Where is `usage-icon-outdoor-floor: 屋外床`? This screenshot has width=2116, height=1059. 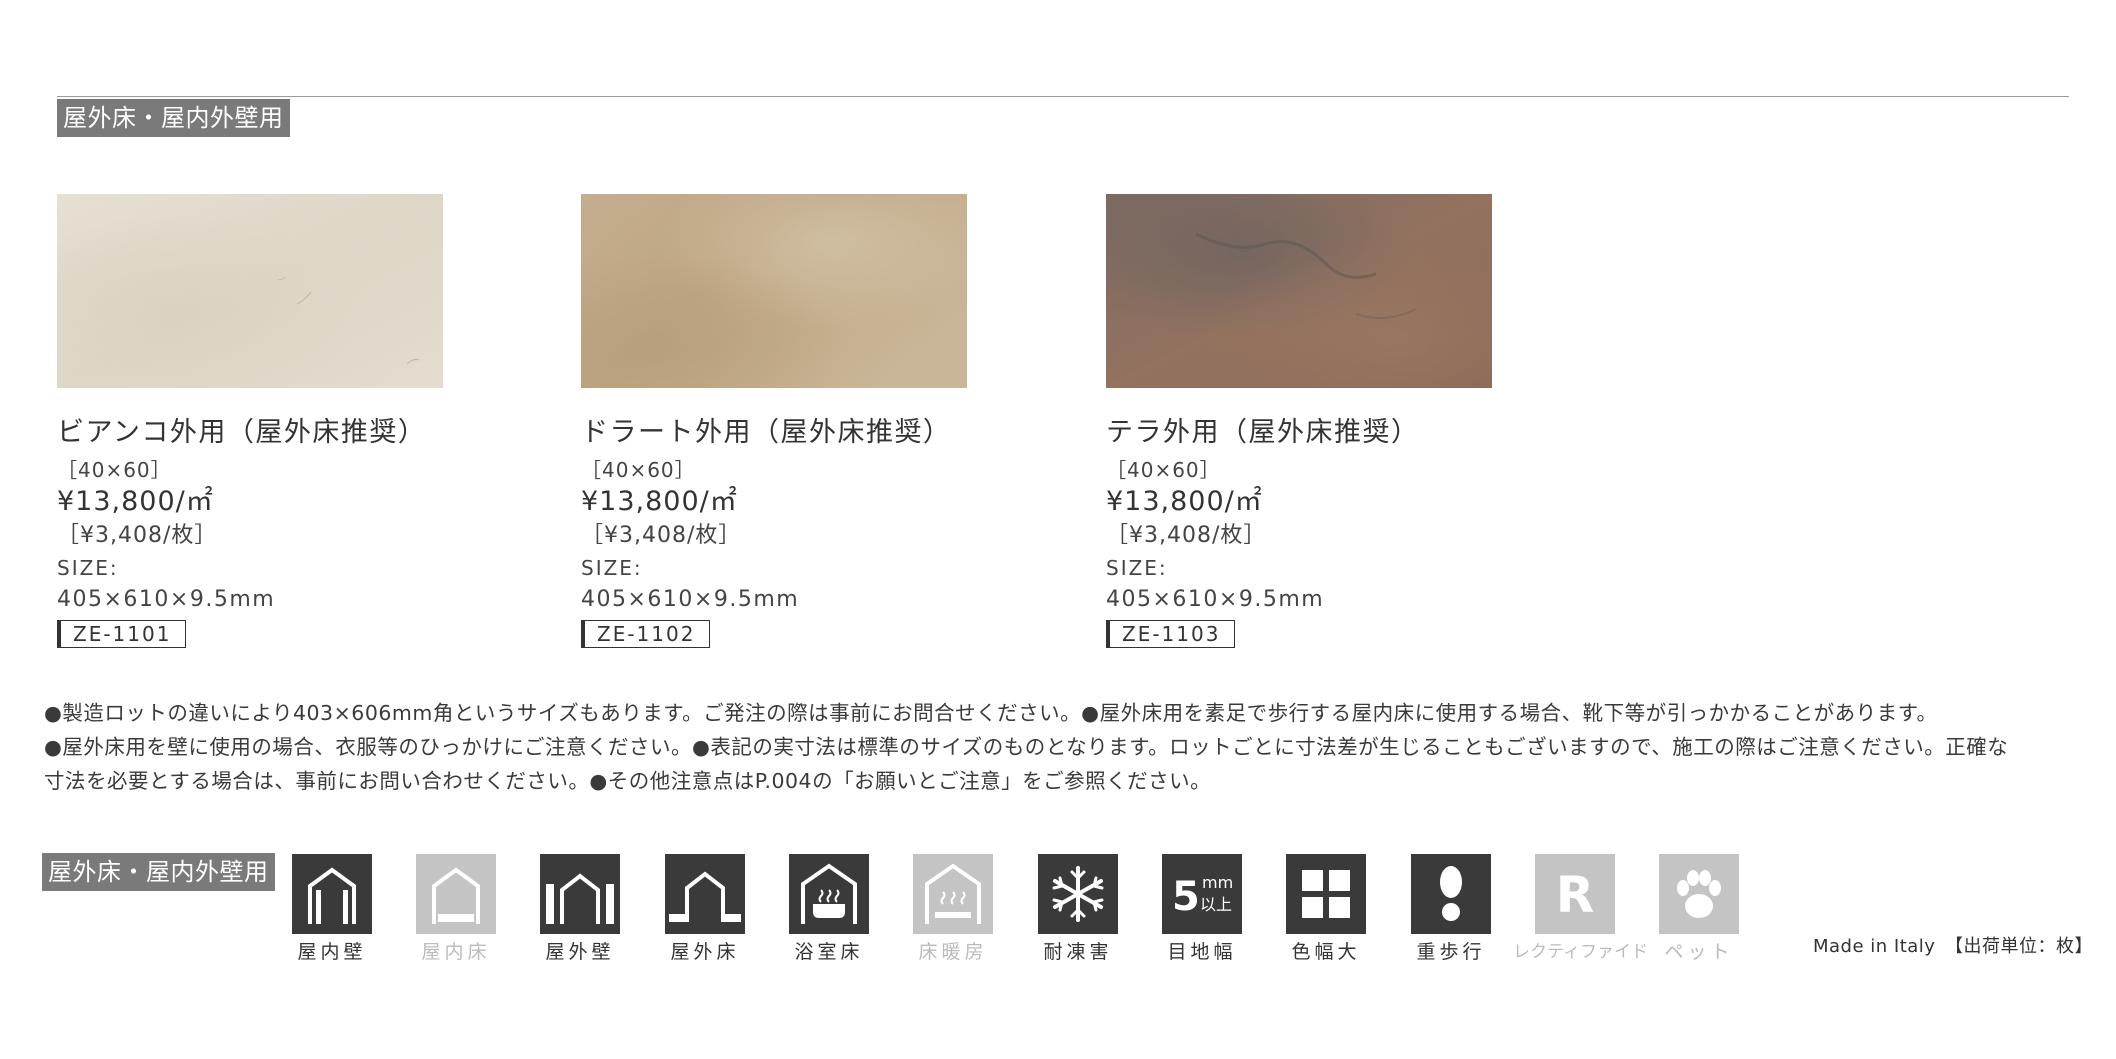 usage-icon-outdoor-floor: 屋外床 is located at coordinates (705, 909).